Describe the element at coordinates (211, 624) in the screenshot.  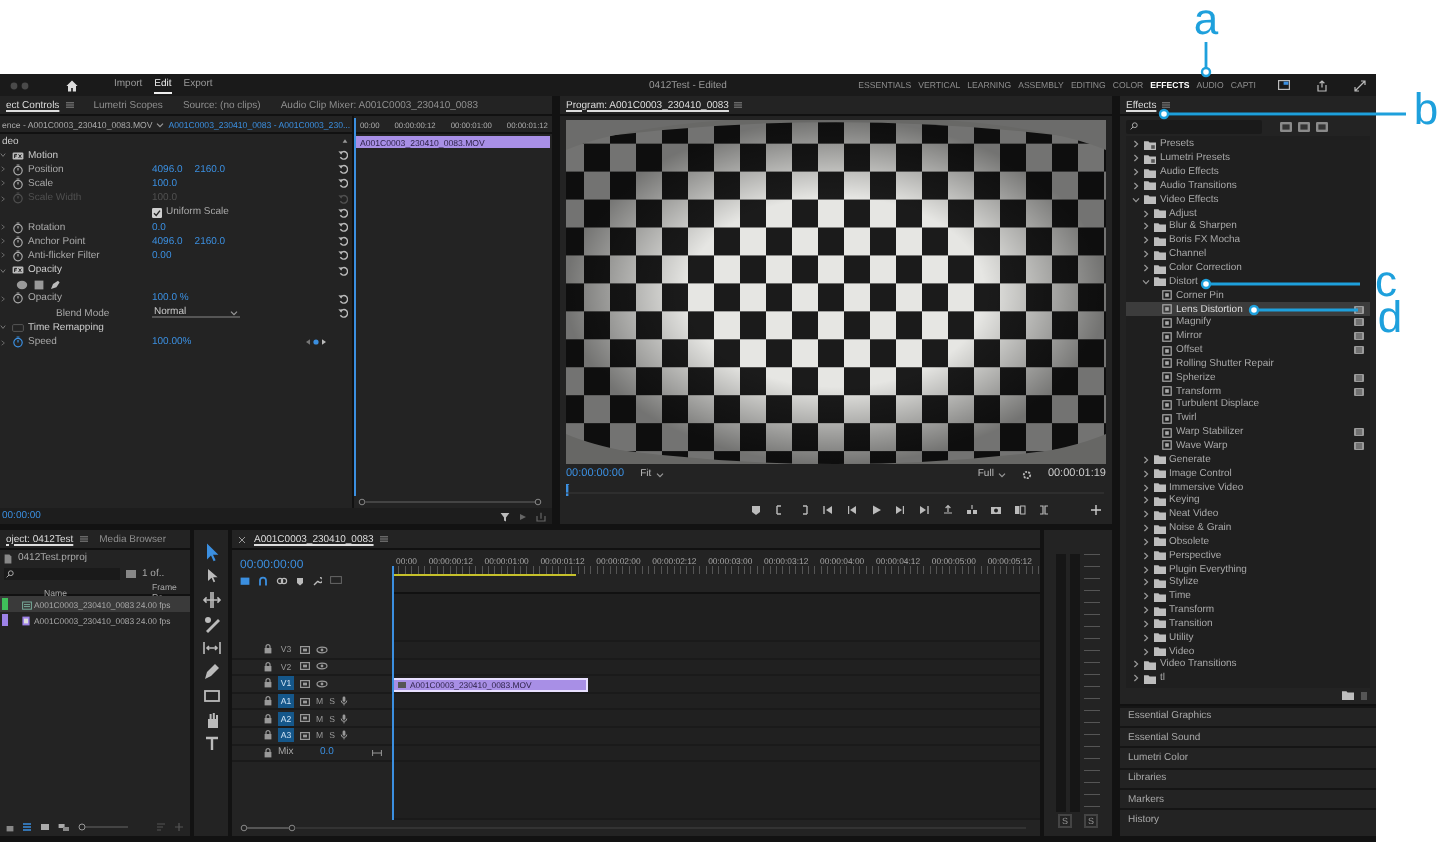
I see `razor-tool-icon` at that location.